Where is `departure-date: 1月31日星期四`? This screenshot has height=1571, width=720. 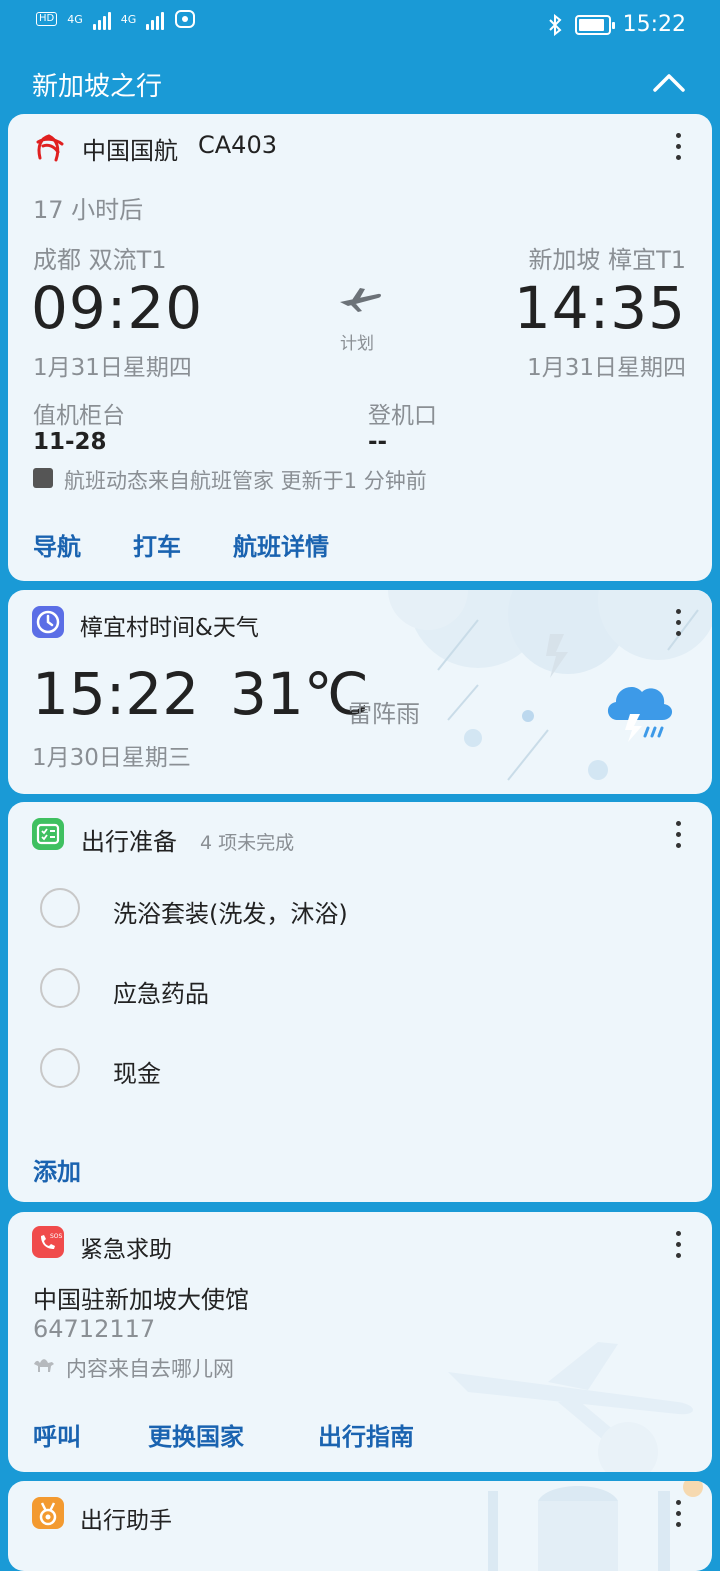 departure-date: 1月31日星期四 is located at coordinates (112, 368).